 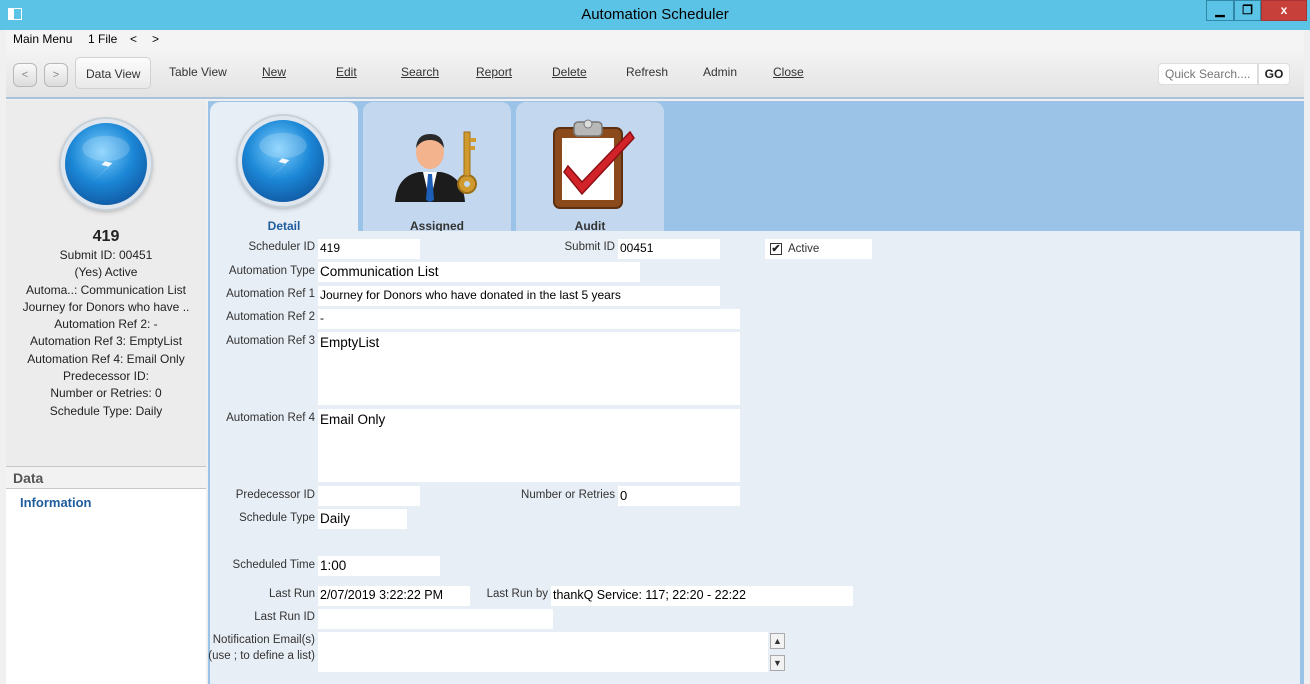 I want to click on tab-detail: Detail, so click(x=284, y=167).